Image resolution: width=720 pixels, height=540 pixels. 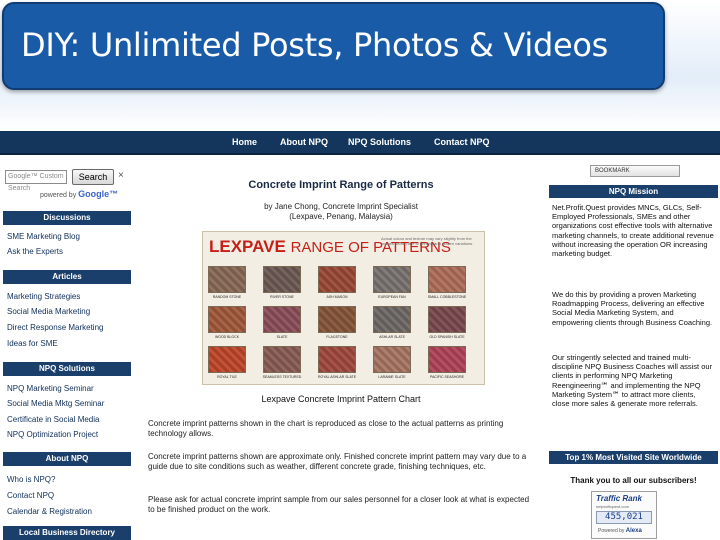 What do you see at coordinates (55, 403) in the screenshot?
I see `sidebar-link: Social Media Mktg Seminar` at bounding box center [55, 403].